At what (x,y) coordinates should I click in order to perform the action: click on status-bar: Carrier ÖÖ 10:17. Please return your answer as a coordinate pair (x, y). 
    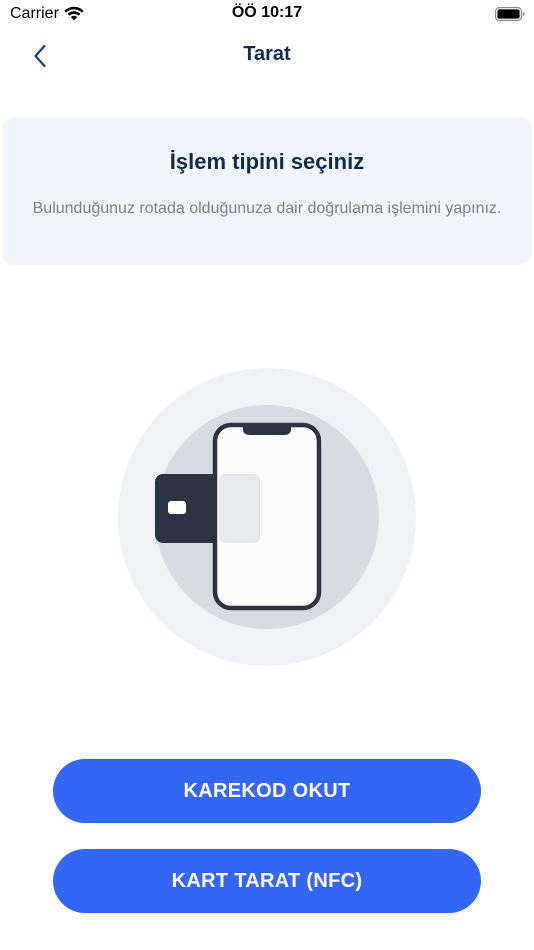
    Looking at the image, I should click on (267, 15).